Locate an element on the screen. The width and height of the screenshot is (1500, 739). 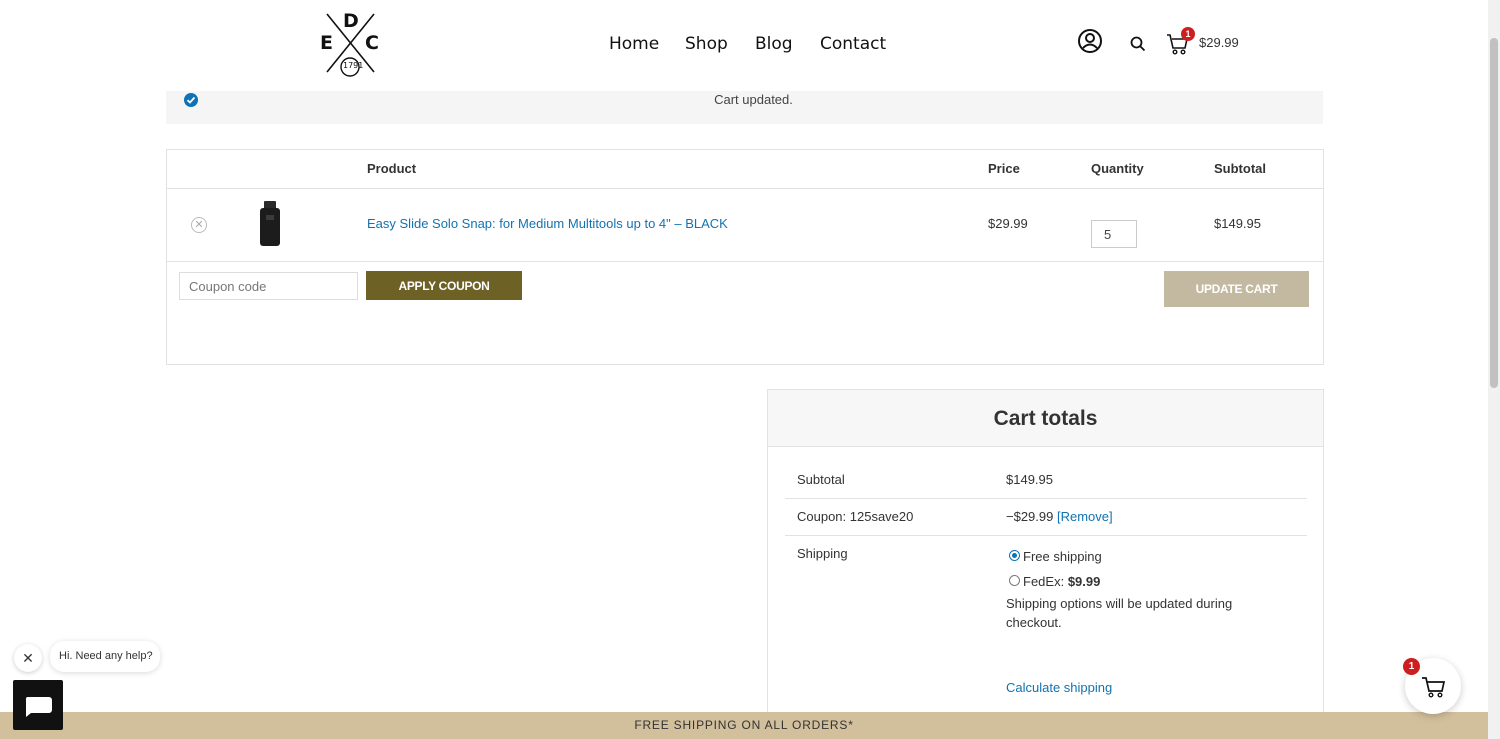
header-quantity: Quantity is located at coordinates (1117, 168).